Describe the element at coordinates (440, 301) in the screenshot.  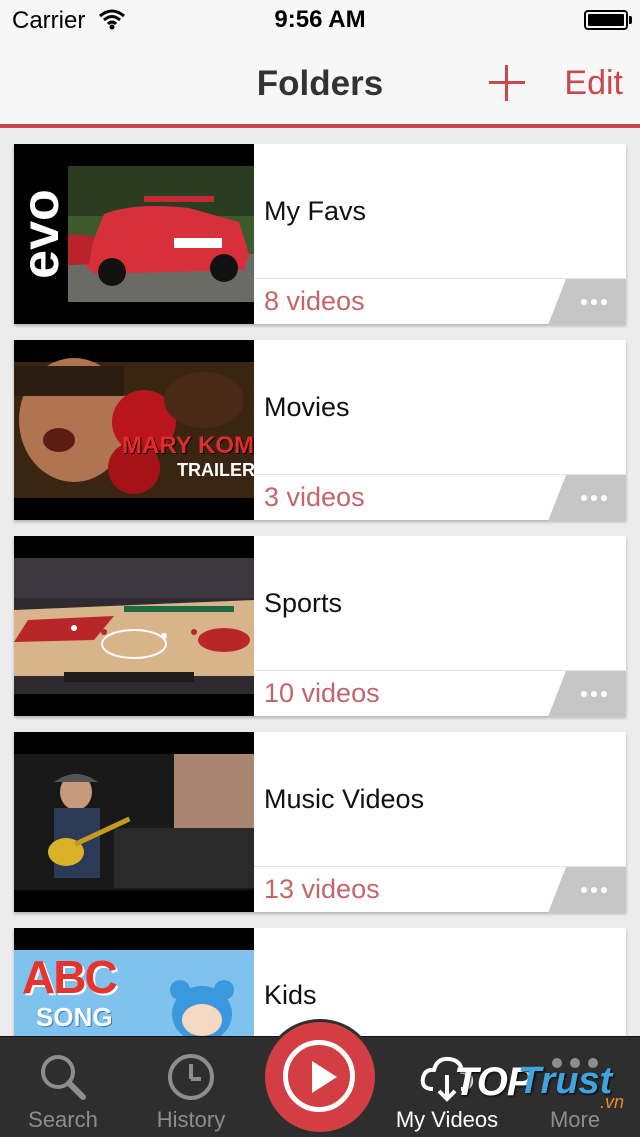
I see `folder-count-strip: 8 videos` at that location.